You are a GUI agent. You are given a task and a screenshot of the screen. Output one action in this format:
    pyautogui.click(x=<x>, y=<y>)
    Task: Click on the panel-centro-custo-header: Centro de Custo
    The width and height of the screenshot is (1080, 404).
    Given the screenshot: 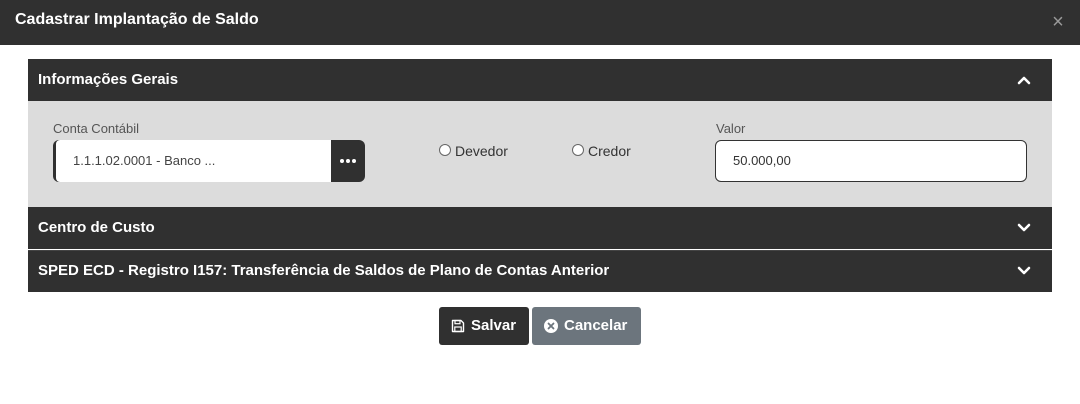 What is the action you would take?
    pyautogui.click(x=540, y=228)
    